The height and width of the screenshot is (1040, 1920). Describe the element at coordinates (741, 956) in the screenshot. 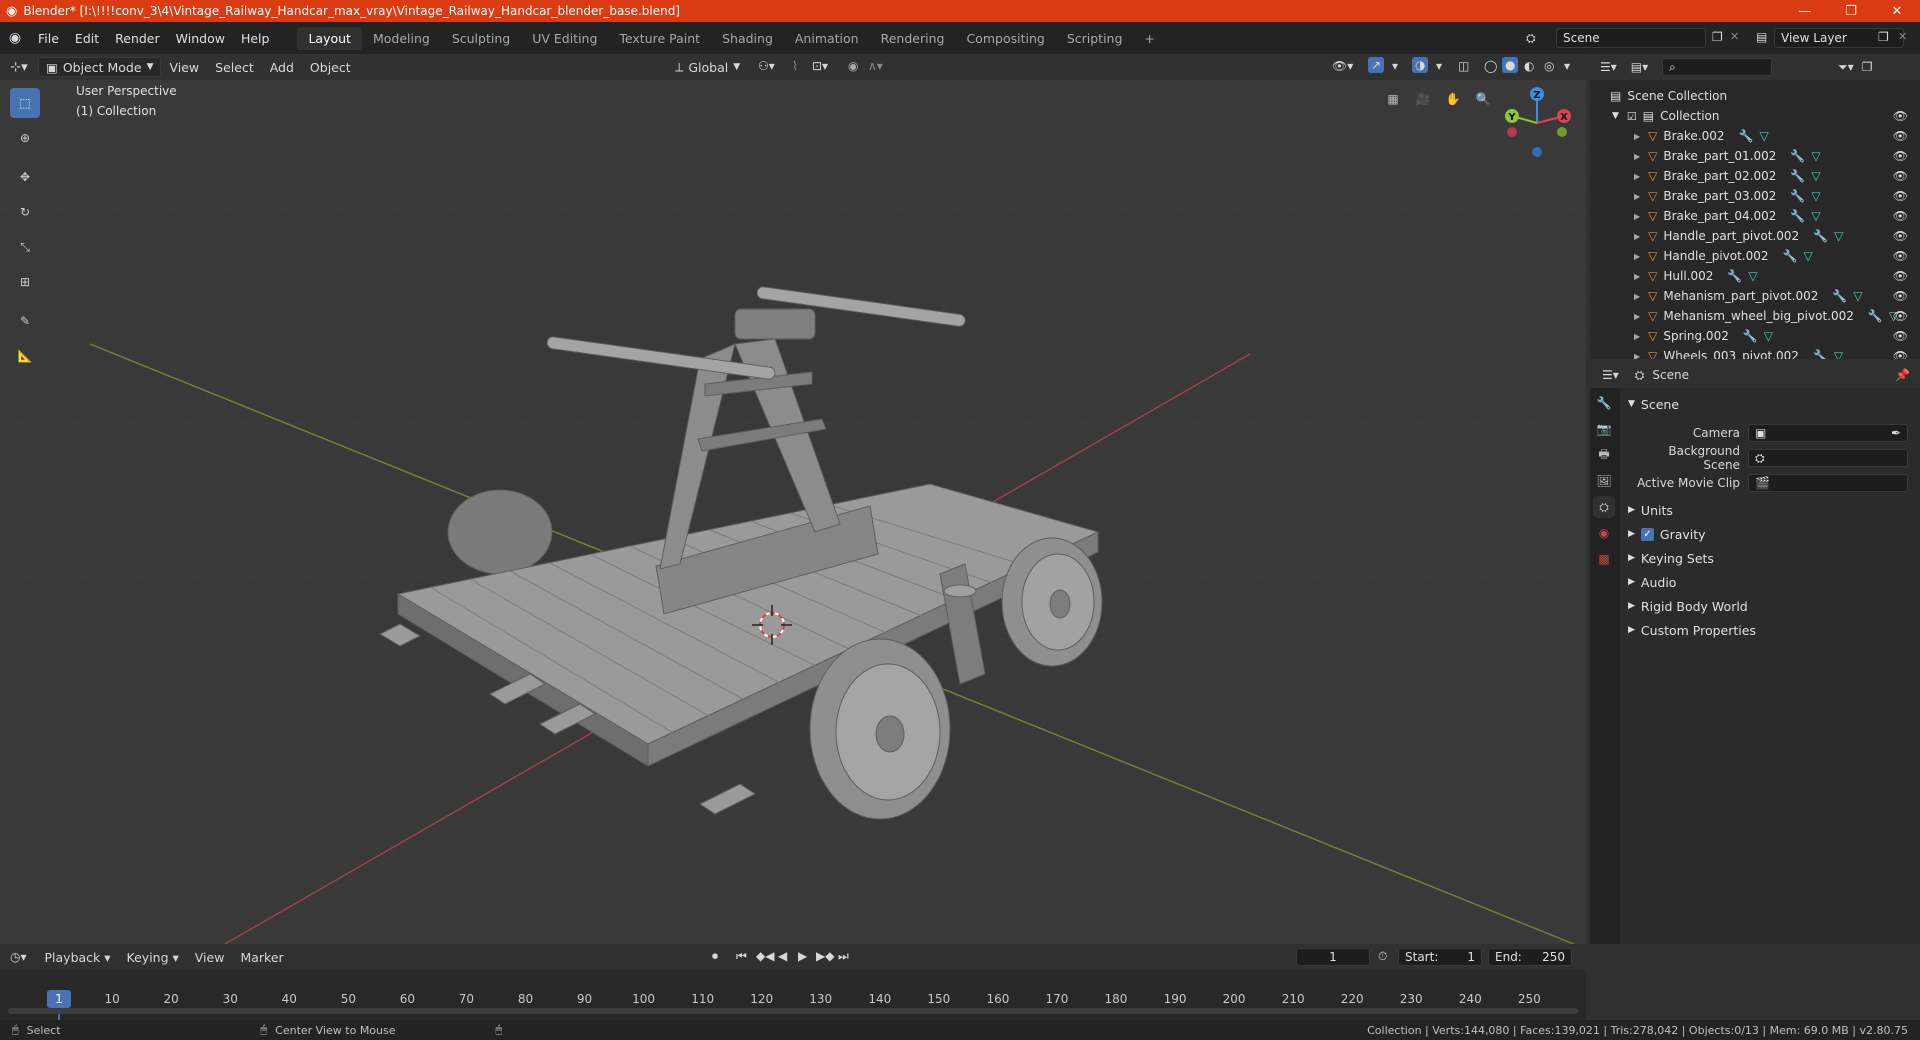

I see `jump-start-icon: ⏮` at that location.